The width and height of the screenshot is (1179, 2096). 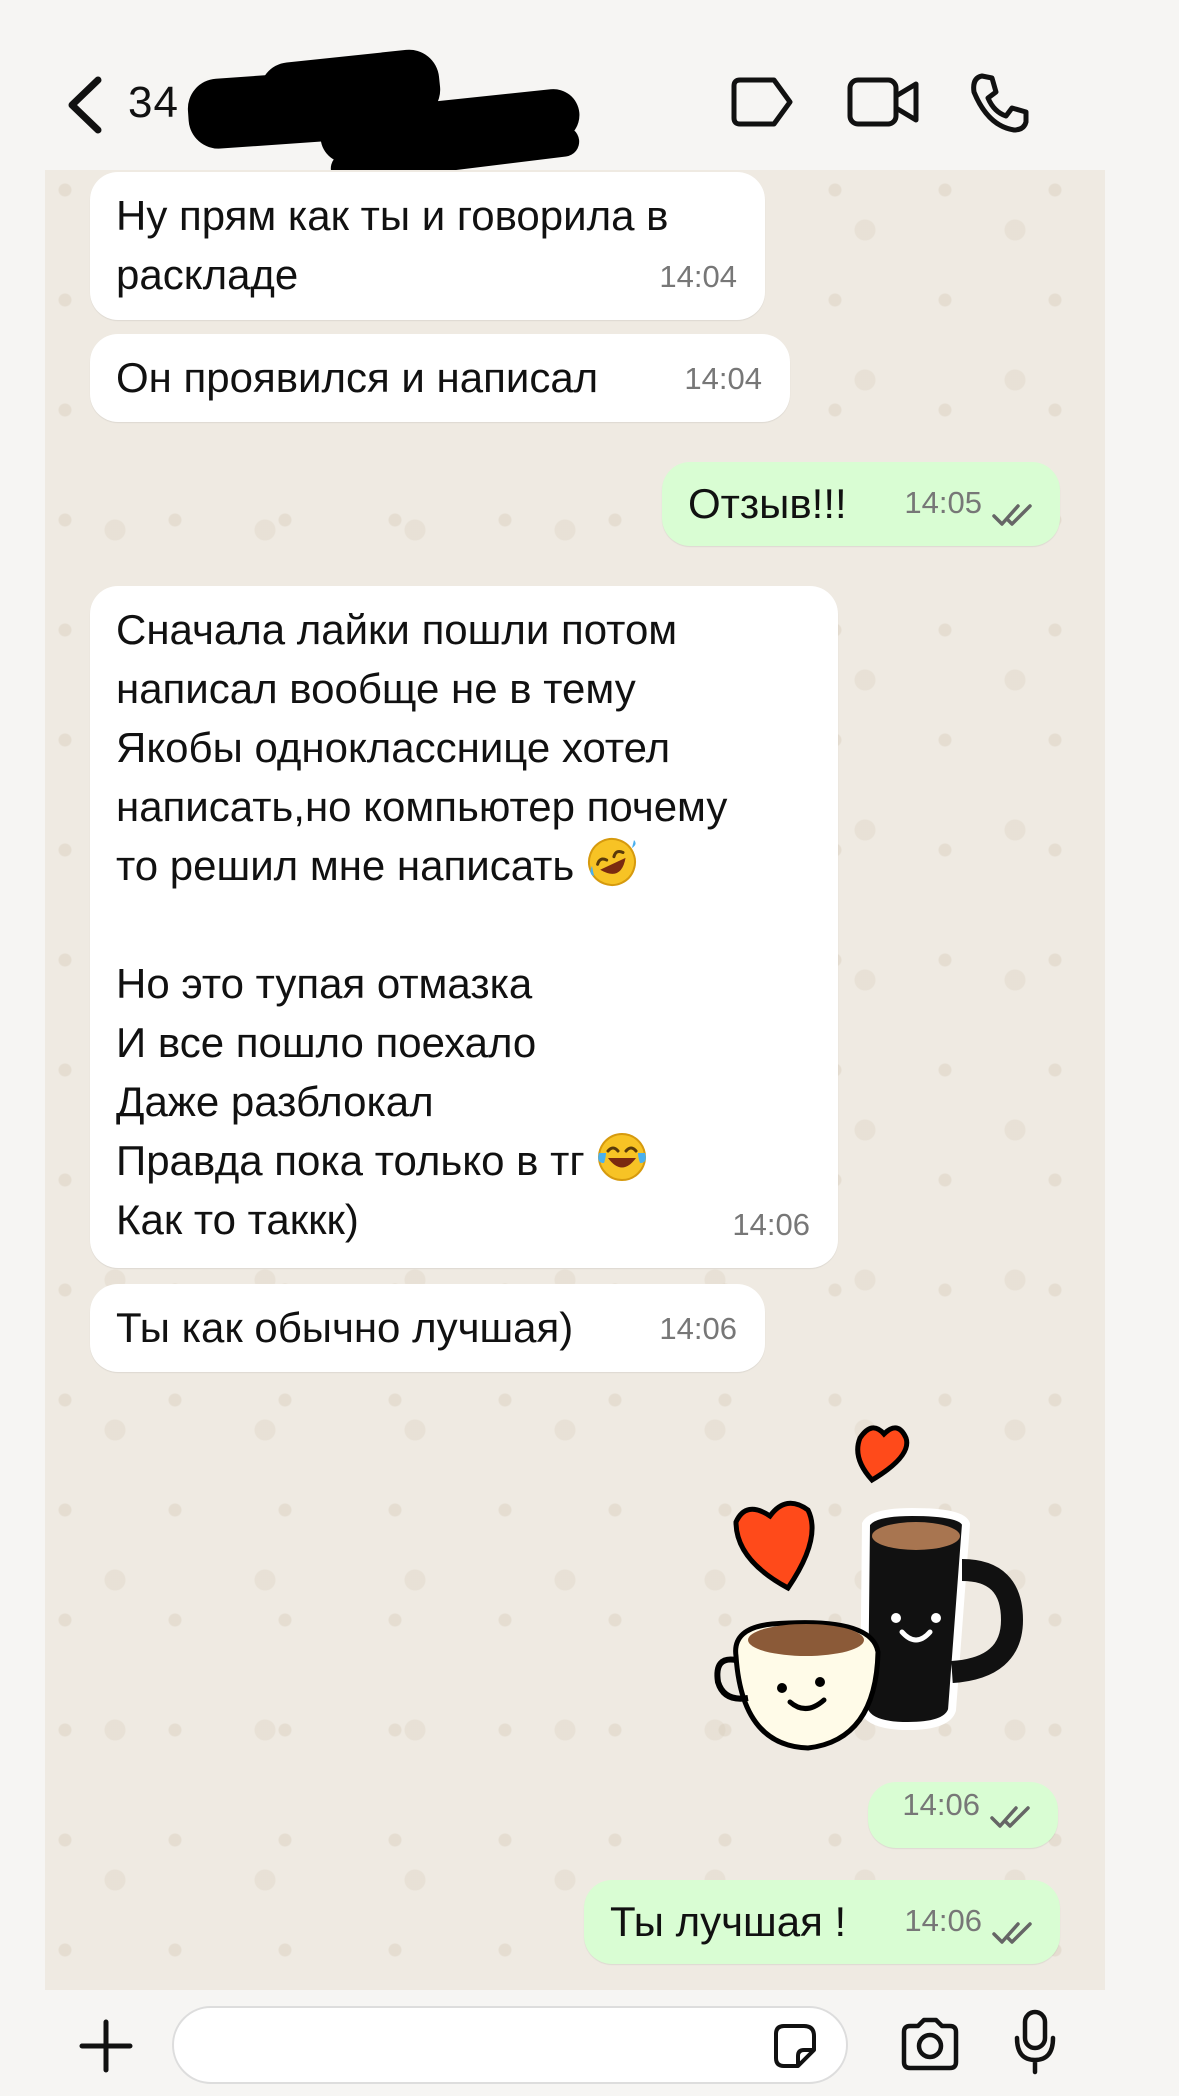 What do you see at coordinates (930, 2044) in the screenshot?
I see `camera-icon` at bounding box center [930, 2044].